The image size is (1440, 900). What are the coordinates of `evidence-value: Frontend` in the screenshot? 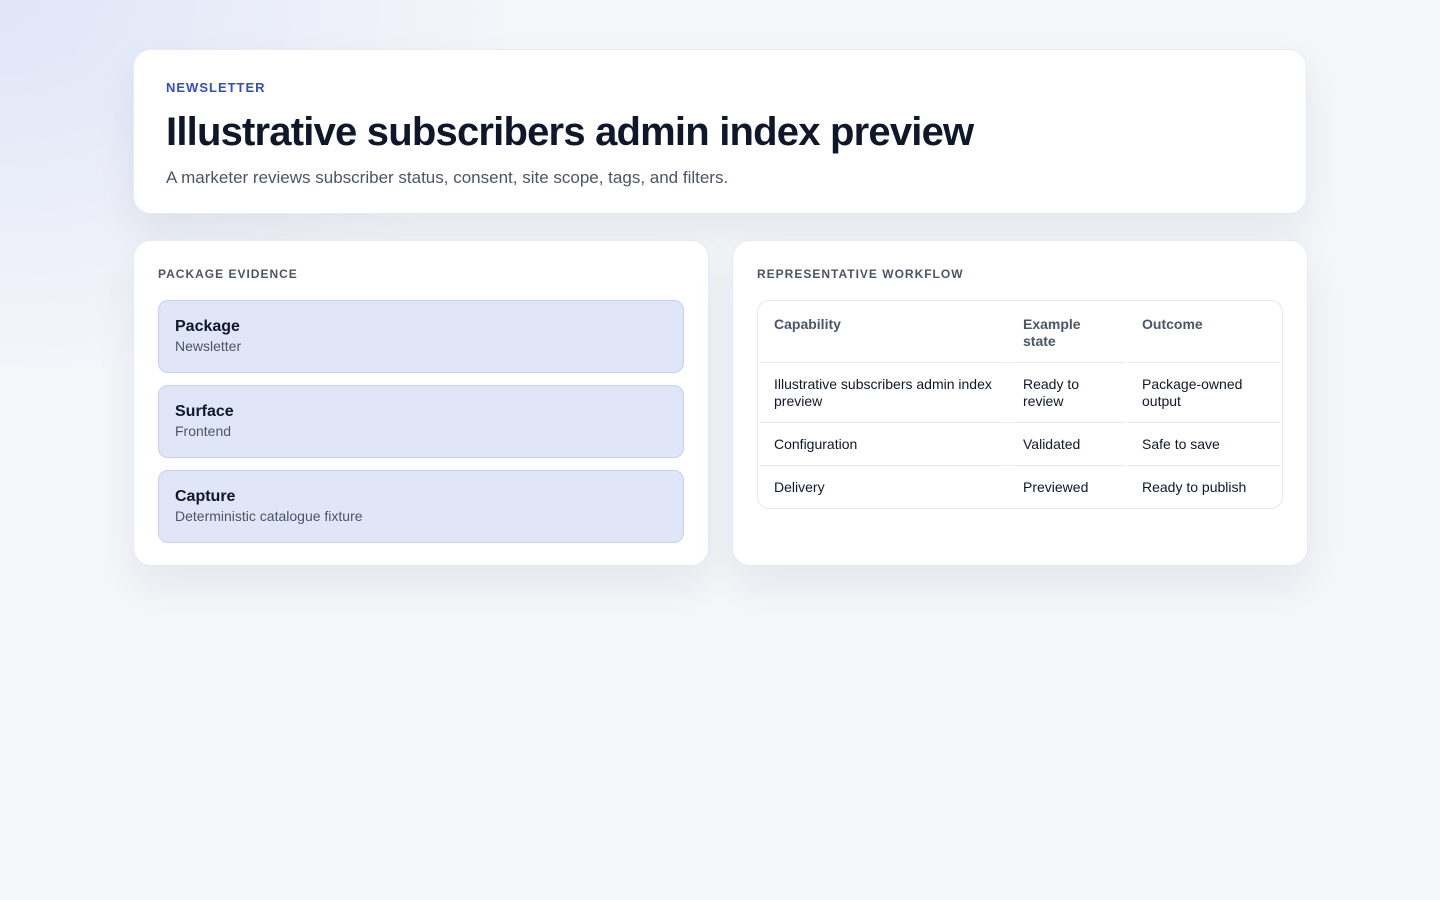 It's located at (203, 431).